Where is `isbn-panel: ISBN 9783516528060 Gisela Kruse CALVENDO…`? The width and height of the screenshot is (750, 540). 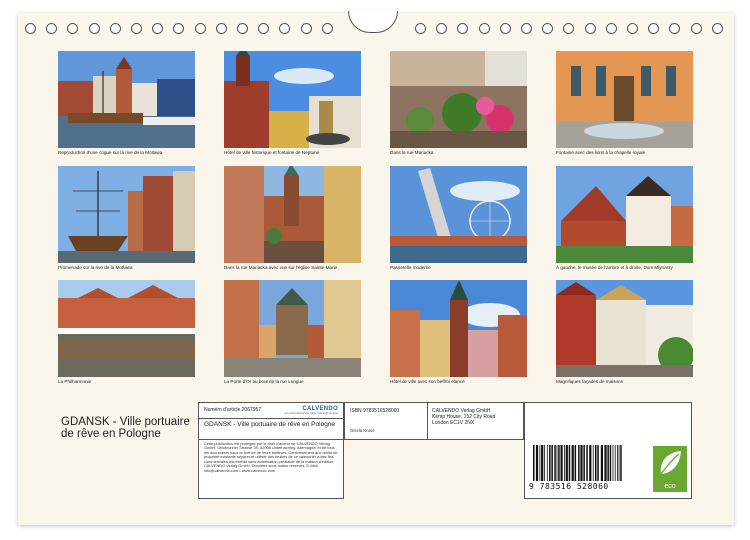 isbn-panel: ISBN 9783516528060 Gisela Kruse CALVENDO… is located at coordinates (434, 421).